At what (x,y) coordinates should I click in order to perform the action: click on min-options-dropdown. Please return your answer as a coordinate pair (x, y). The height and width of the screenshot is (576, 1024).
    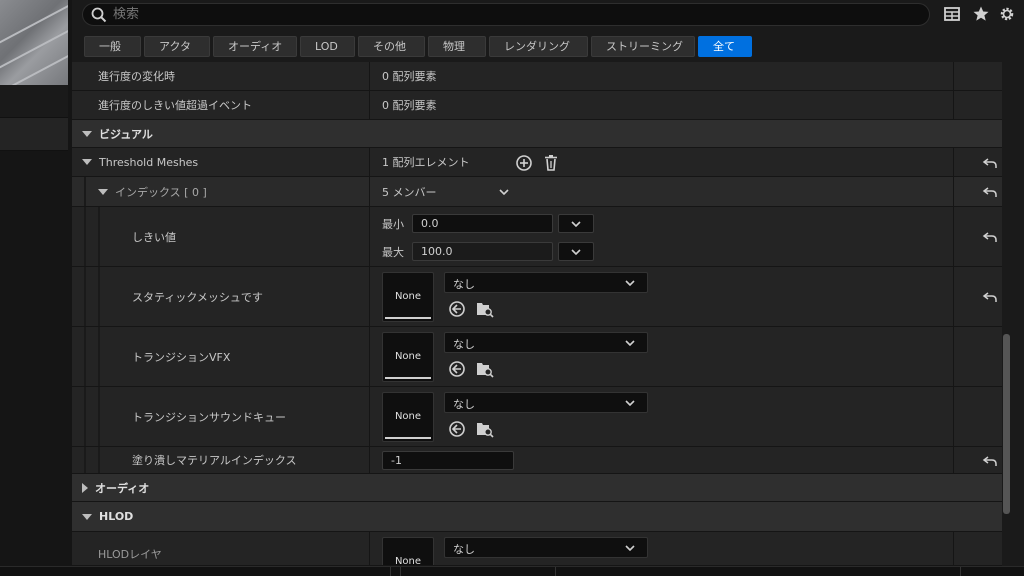
    Looking at the image, I should click on (576, 223).